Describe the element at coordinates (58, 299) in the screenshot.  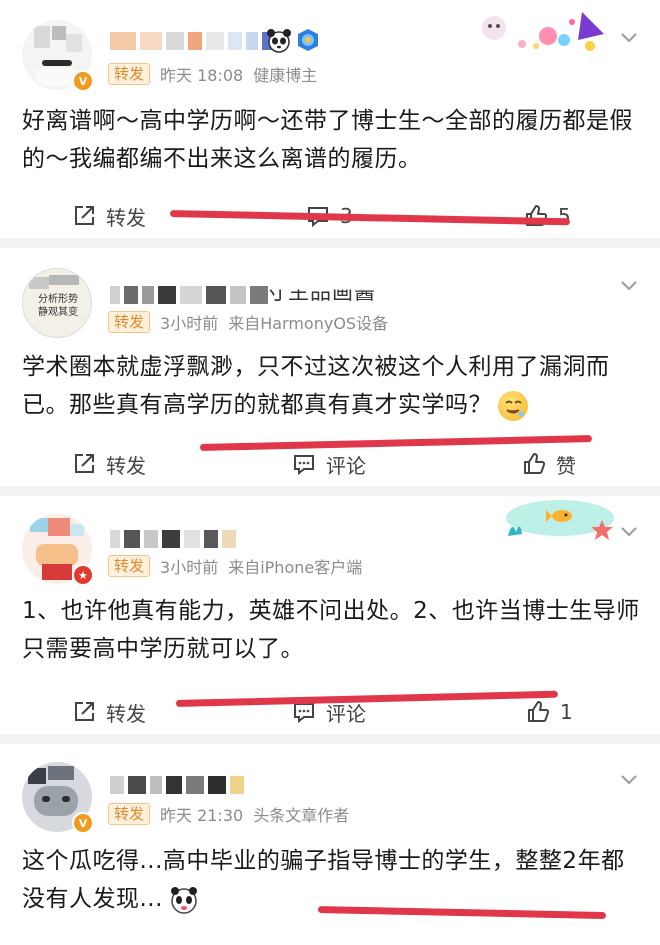
I see `avatar-text-1: 分析形势` at that location.